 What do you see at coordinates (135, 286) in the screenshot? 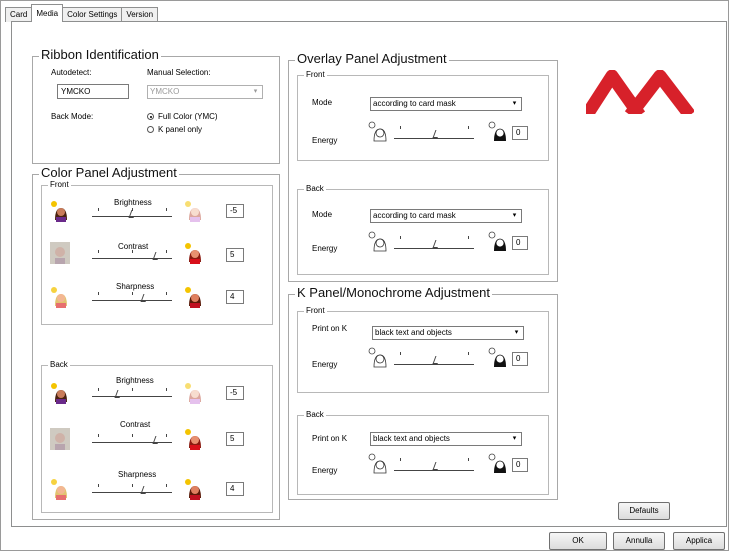
I see `front-sharpness-label: Sharpness` at bounding box center [135, 286].